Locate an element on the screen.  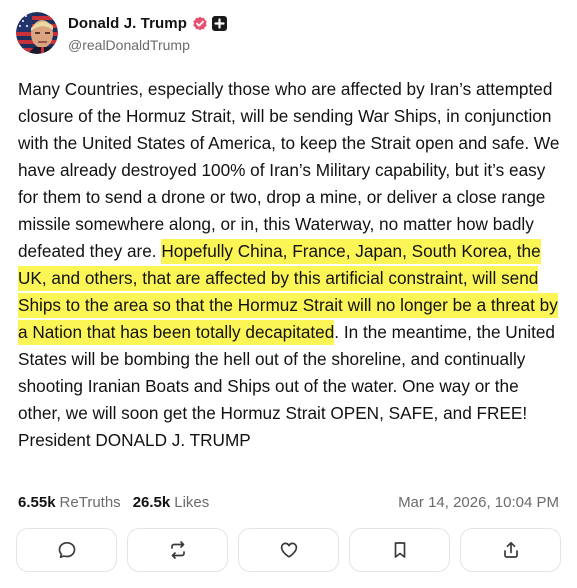
reply-button is located at coordinates (66, 550).